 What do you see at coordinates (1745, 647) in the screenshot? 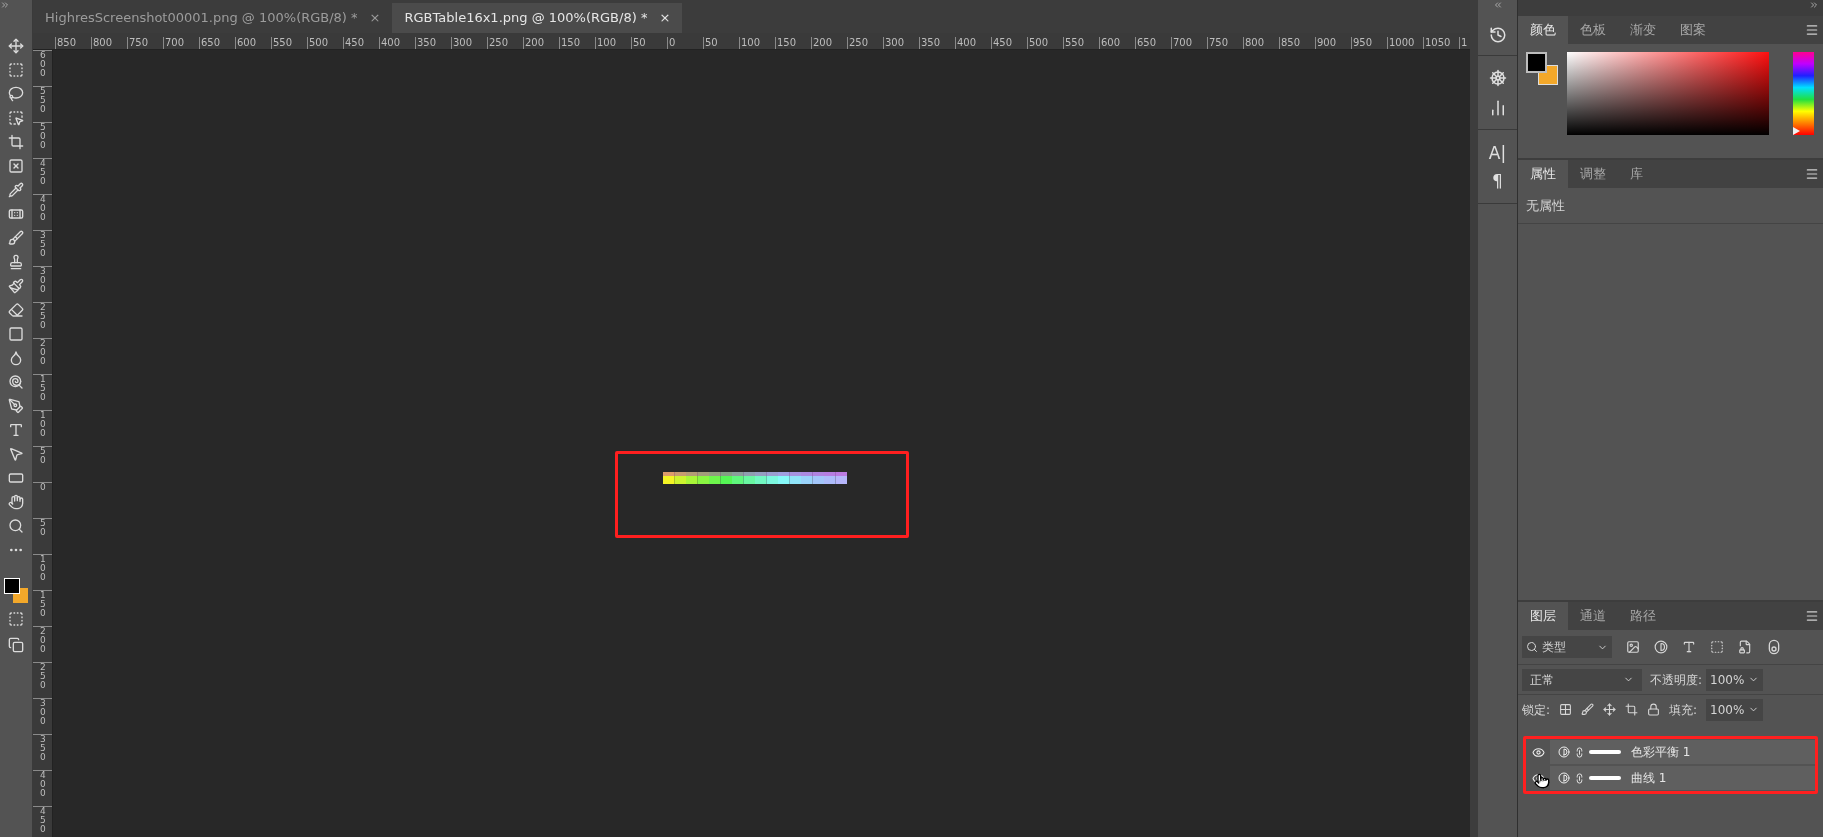
I see `smart-object-filter-icon` at bounding box center [1745, 647].